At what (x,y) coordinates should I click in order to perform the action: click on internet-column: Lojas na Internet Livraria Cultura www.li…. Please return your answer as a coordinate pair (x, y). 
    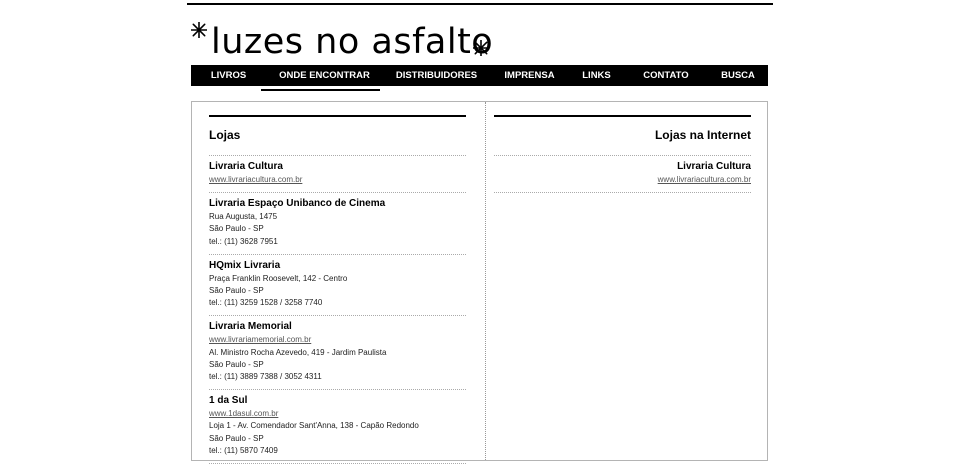
    Looking at the image, I should click on (622, 154).